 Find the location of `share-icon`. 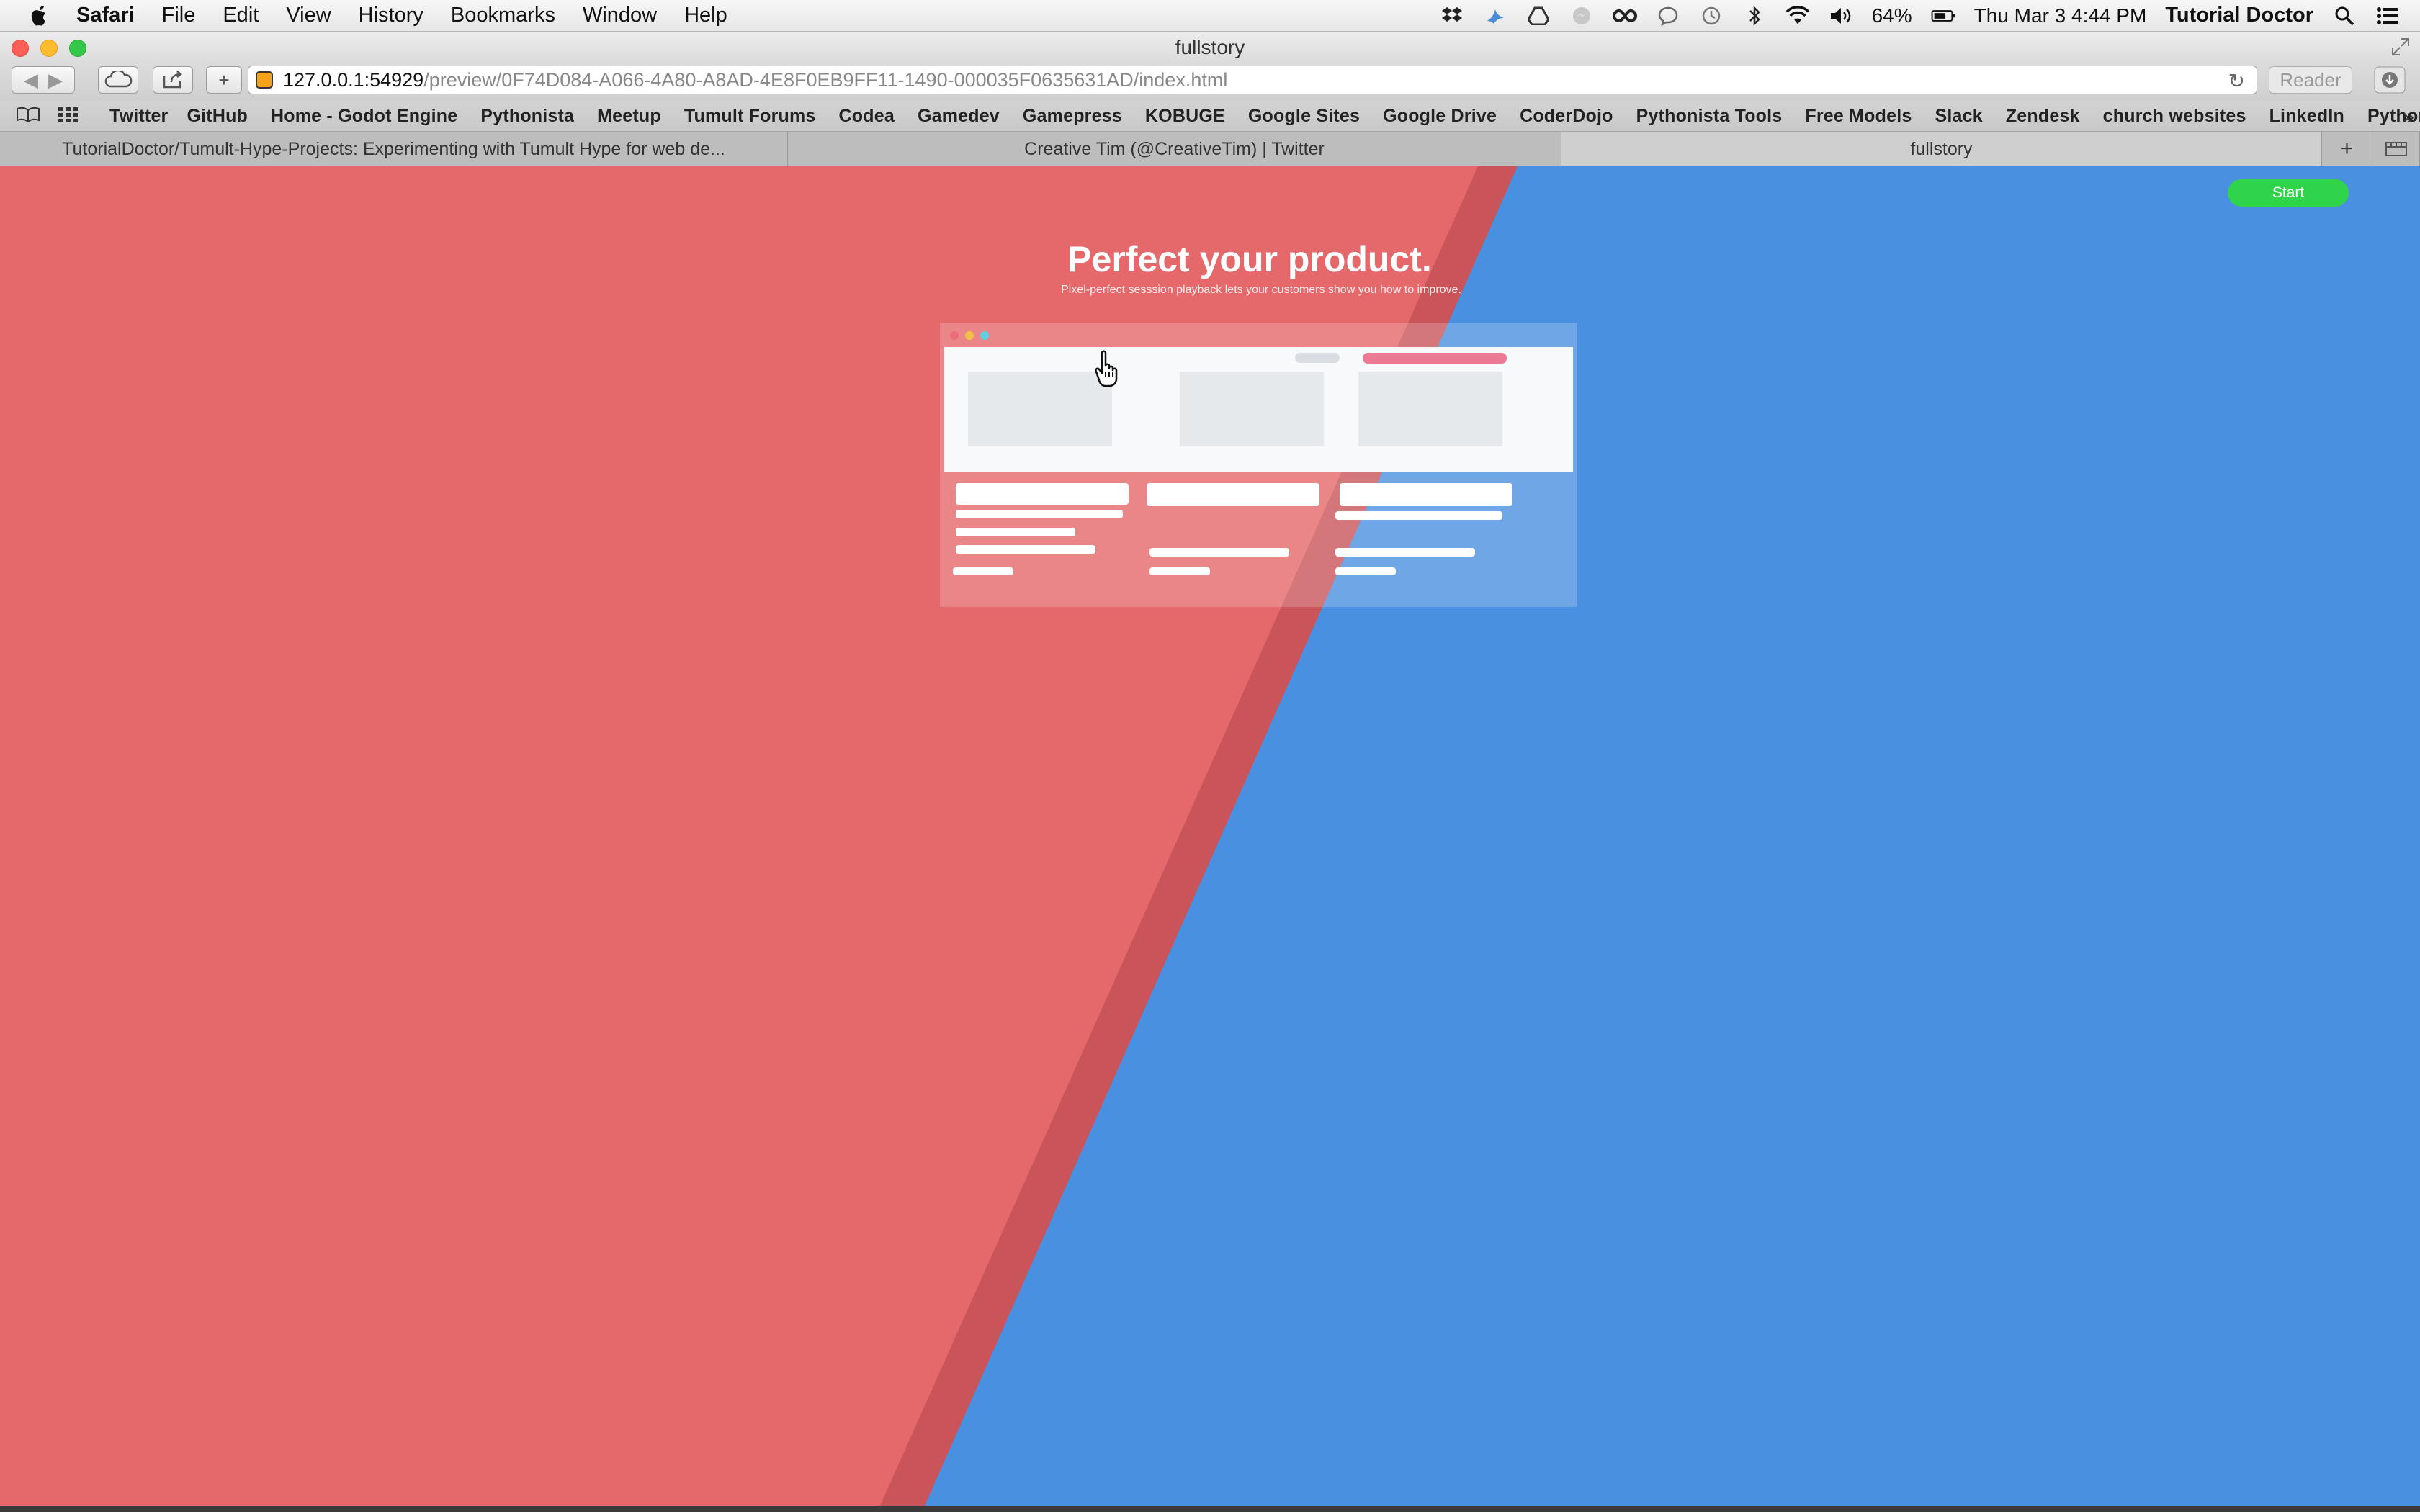

share-icon is located at coordinates (173, 80).